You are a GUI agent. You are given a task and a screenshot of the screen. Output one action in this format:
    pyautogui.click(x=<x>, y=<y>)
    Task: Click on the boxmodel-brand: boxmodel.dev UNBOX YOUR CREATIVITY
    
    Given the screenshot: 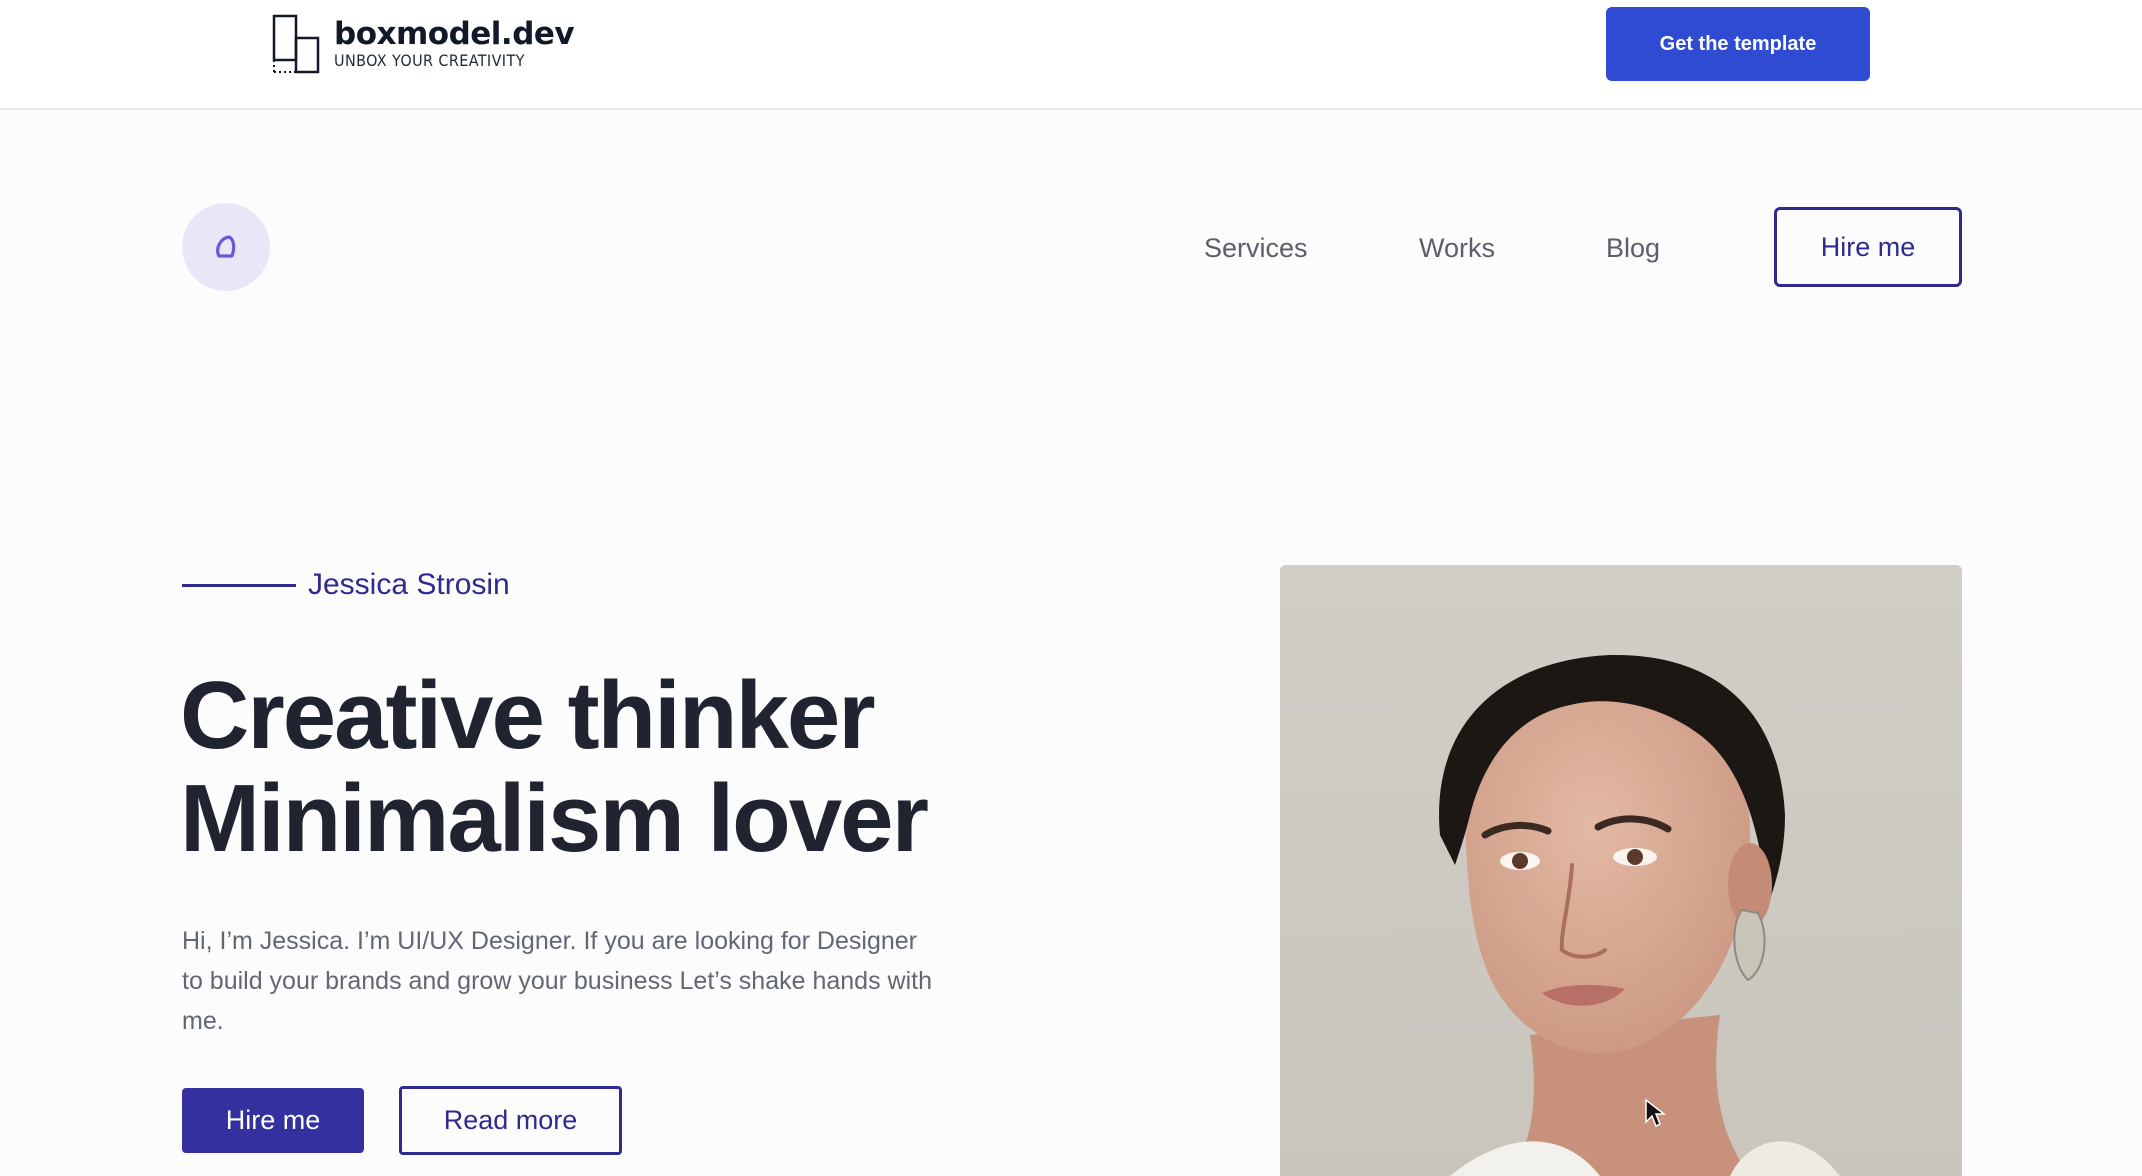 What is the action you would take?
    pyautogui.click(x=423, y=44)
    